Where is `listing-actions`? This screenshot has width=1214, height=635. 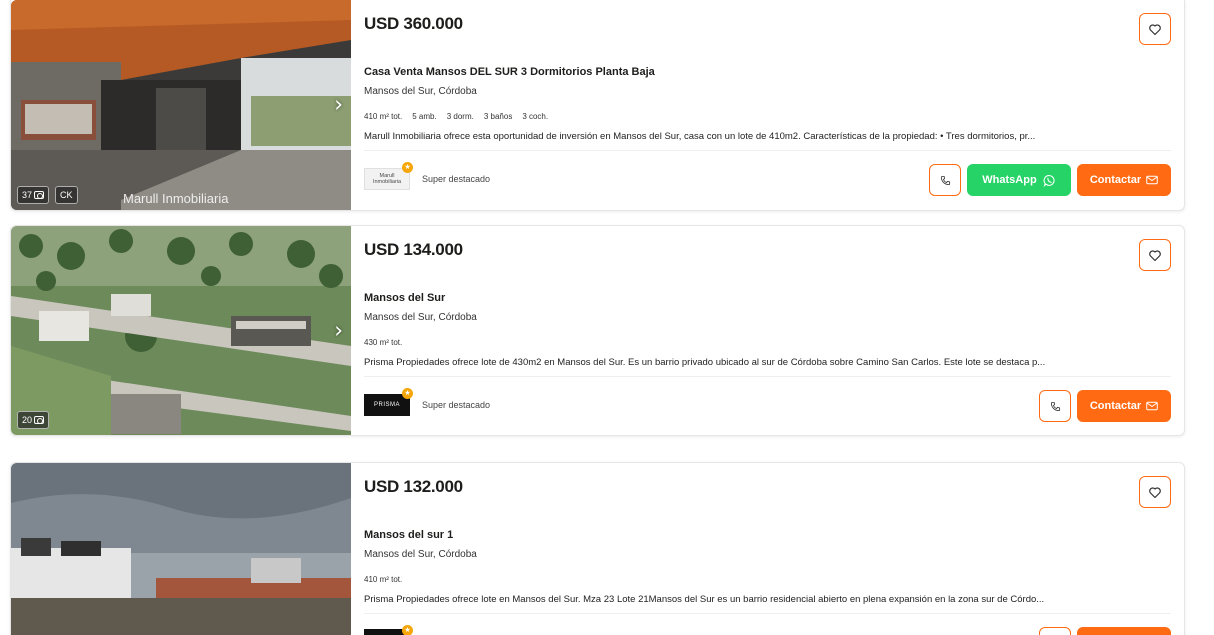
listing-actions is located at coordinates (1105, 631).